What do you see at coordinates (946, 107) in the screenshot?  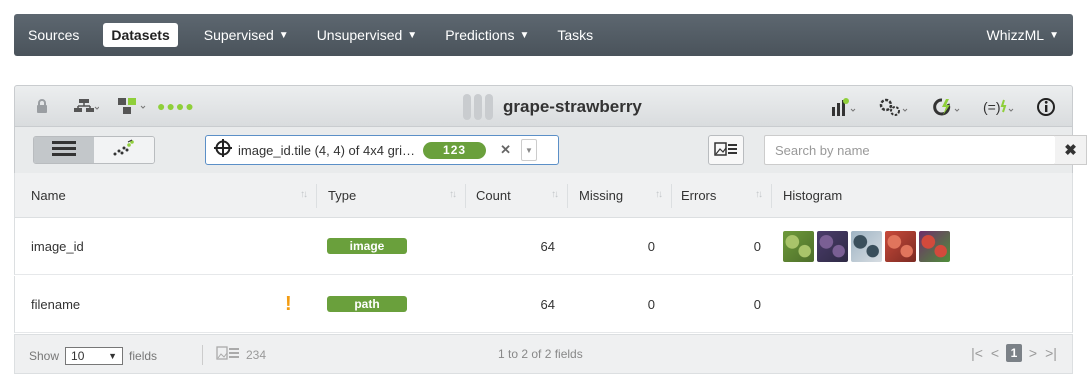 I see `one-click-action-icon` at bounding box center [946, 107].